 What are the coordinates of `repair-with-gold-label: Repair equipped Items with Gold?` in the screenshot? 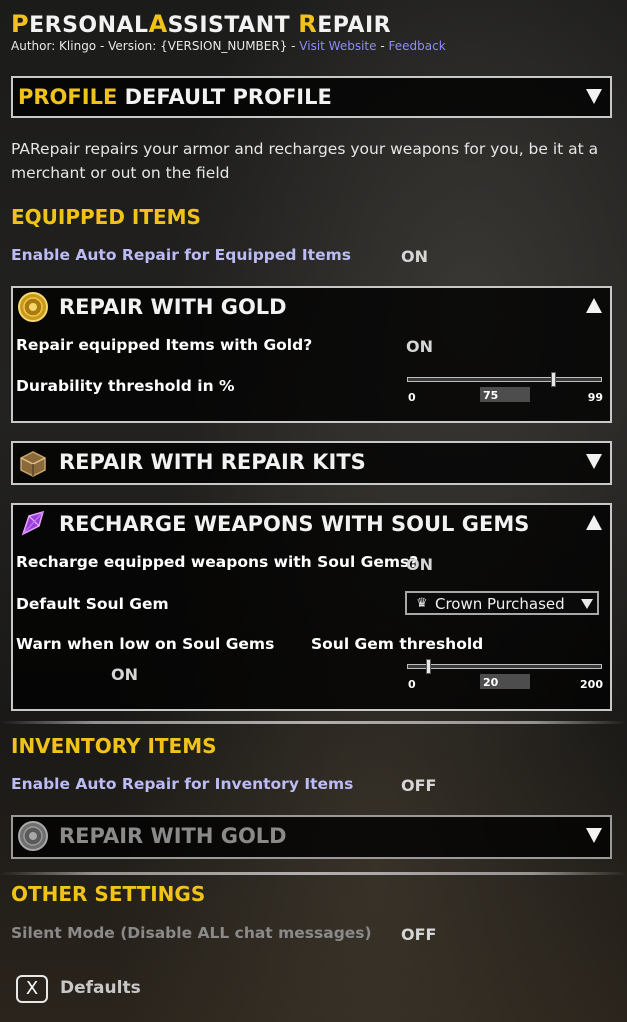 It's located at (164, 345).